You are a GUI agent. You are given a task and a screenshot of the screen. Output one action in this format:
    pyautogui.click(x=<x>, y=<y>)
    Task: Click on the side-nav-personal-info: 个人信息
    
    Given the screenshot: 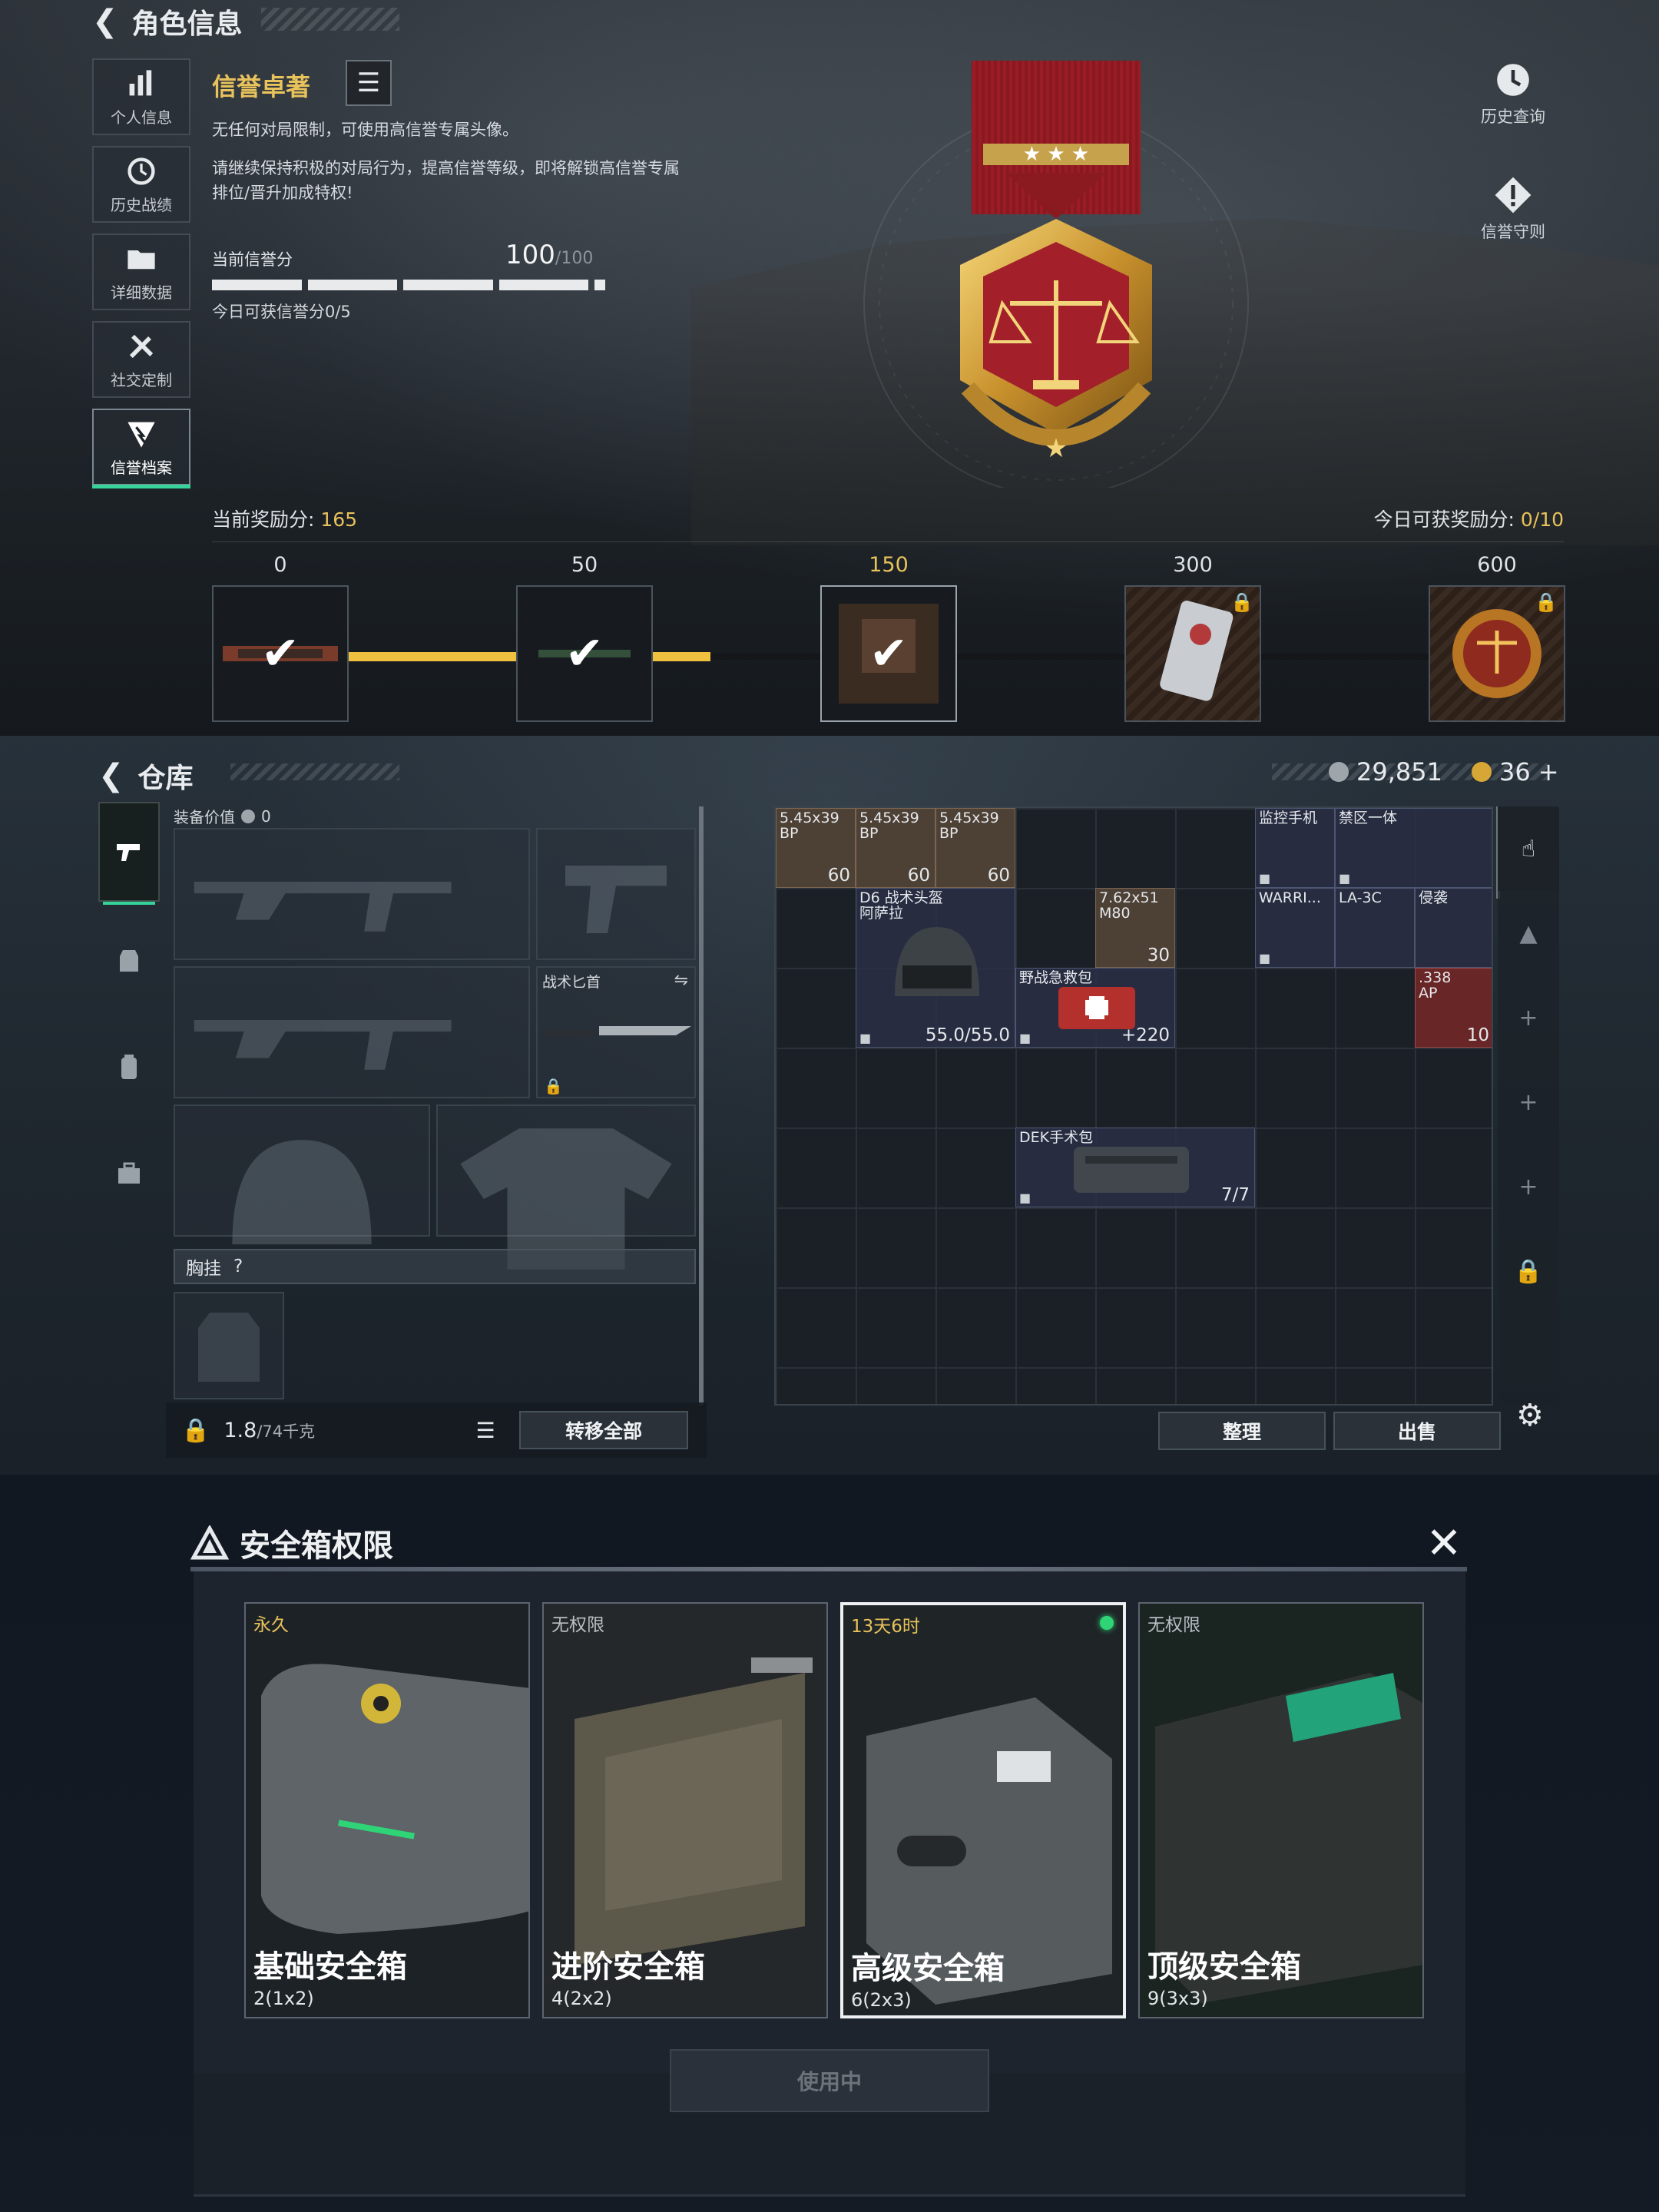 What is the action you would take?
    pyautogui.click(x=141, y=96)
    